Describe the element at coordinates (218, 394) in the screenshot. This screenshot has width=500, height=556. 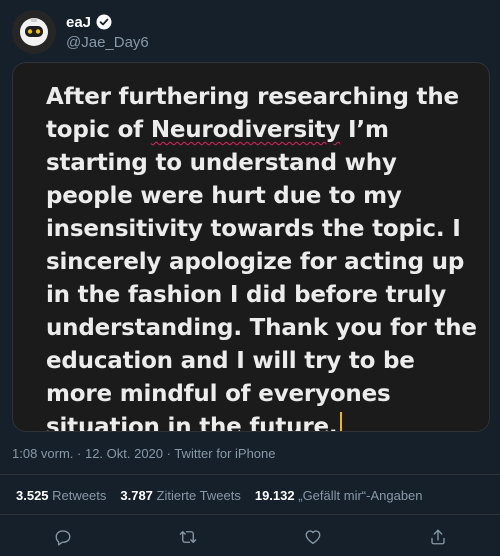
I see `text-line: more mindful of everyones` at that location.